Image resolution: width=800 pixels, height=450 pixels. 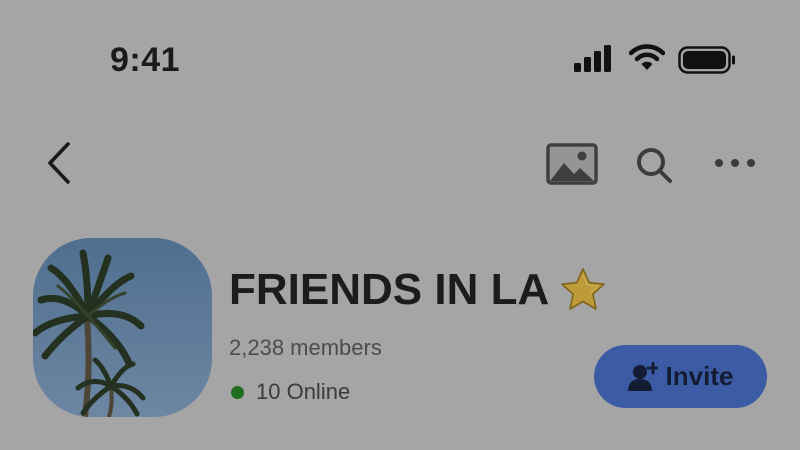 I want to click on invite-button: Invite, so click(x=680, y=376).